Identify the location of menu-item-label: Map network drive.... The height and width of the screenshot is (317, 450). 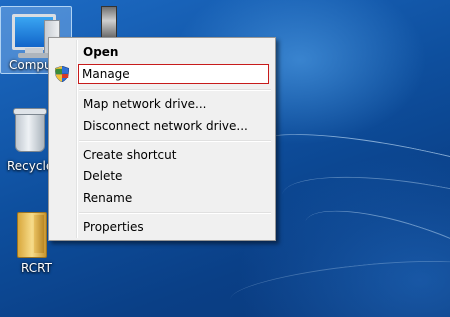
(145, 104).